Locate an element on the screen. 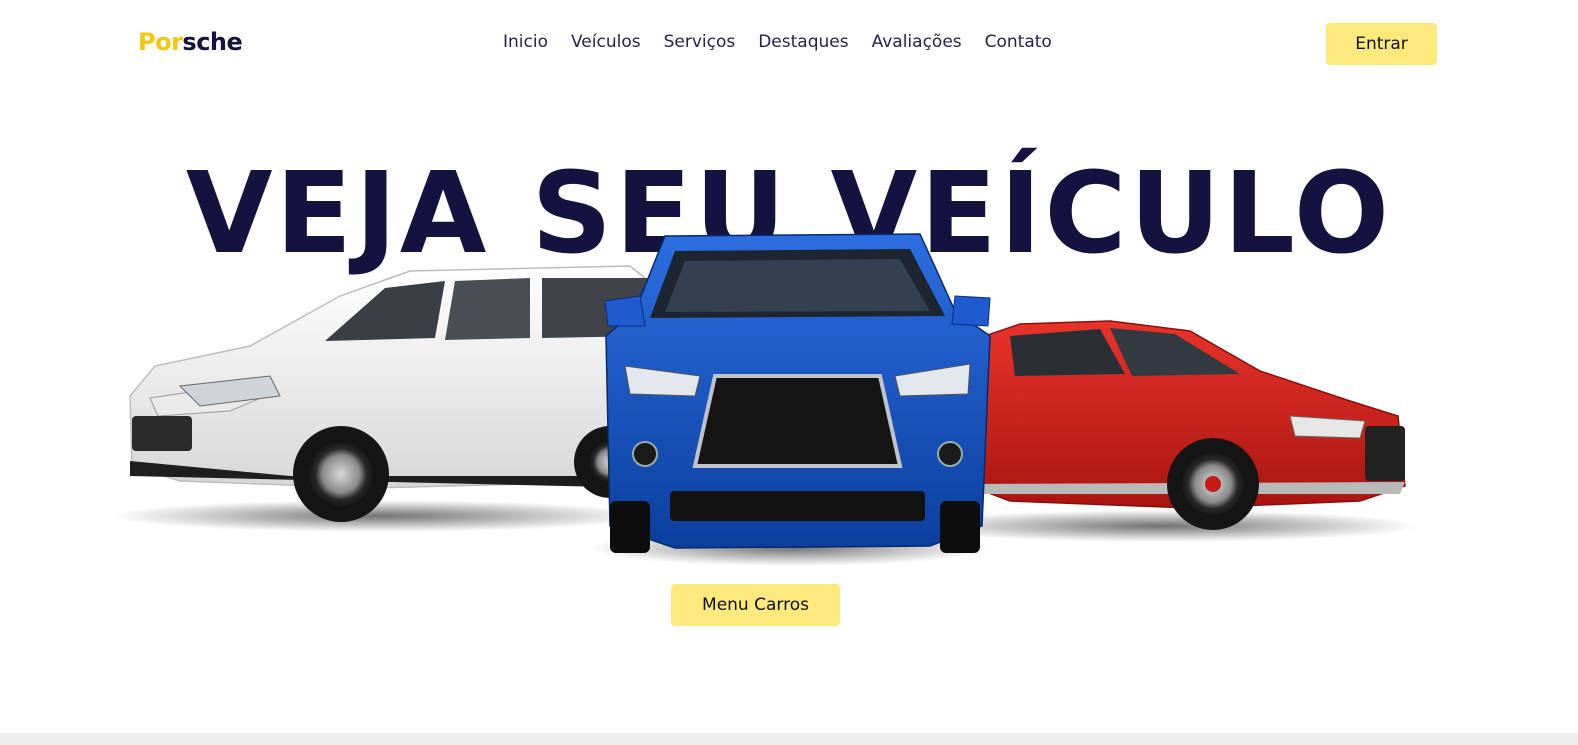 This screenshot has width=1578, height=745. nav-link-avaliacoes: Avaliações is located at coordinates (917, 42).